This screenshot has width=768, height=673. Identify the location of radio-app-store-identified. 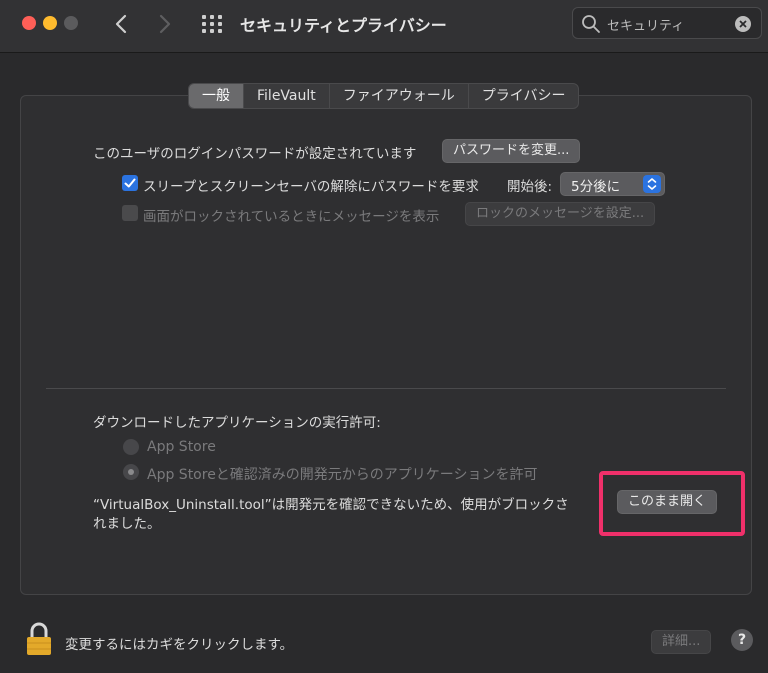
(131, 472).